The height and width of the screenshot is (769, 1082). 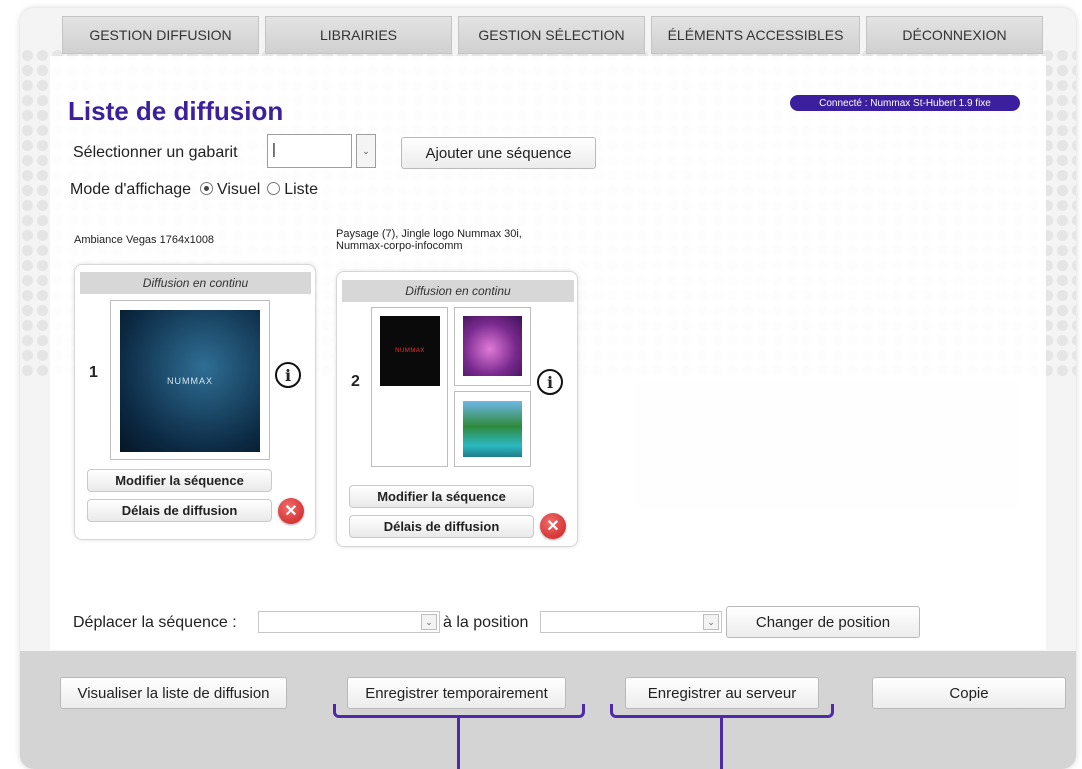 I want to click on move-sequence-select: ⌄, so click(x=349, y=622).